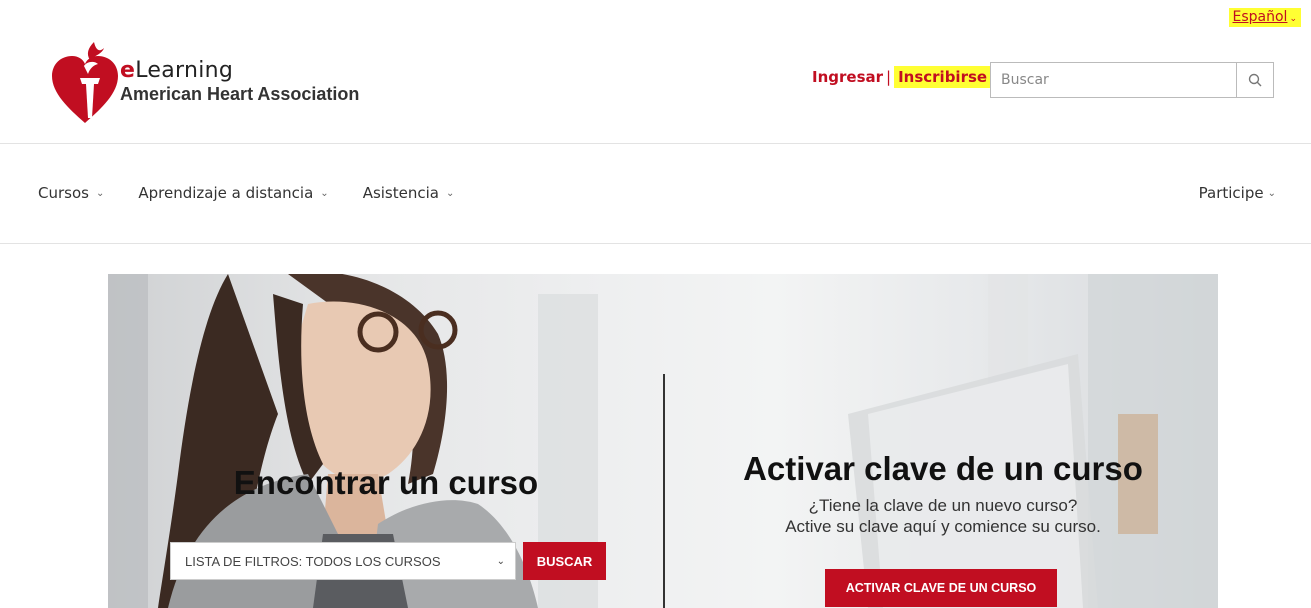 This screenshot has width=1311, height=608. I want to click on site-logo: eLearning American Heart Association, so click(220, 83).